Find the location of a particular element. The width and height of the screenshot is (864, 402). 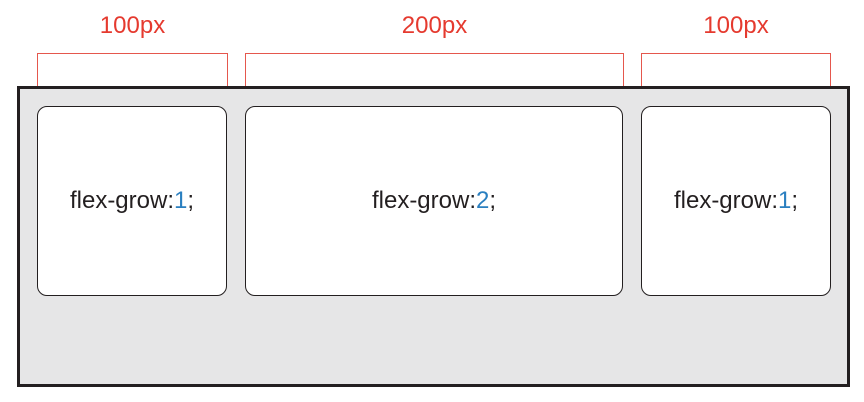

flex-item-3: flex-grow: 1; is located at coordinates (736, 201).